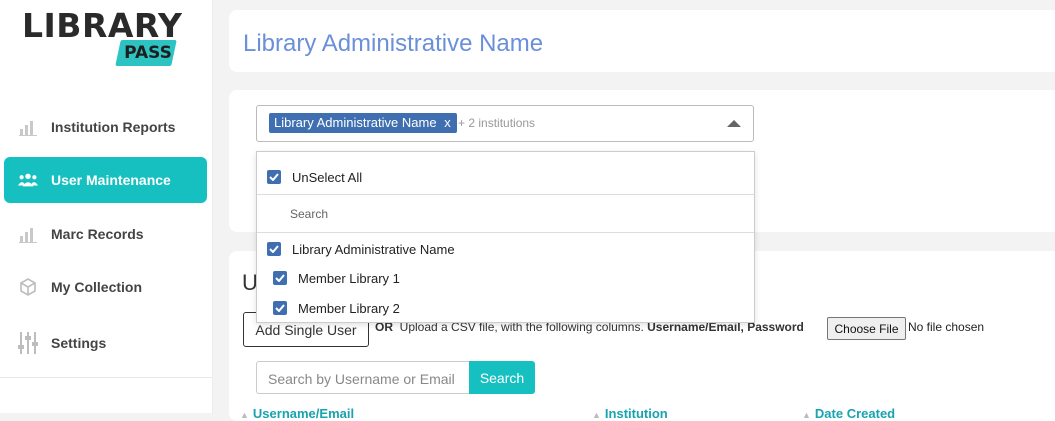  What do you see at coordinates (630, 413) in the screenshot?
I see `column-header-institution: ▲ Institution` at bounding box center [630, 413].